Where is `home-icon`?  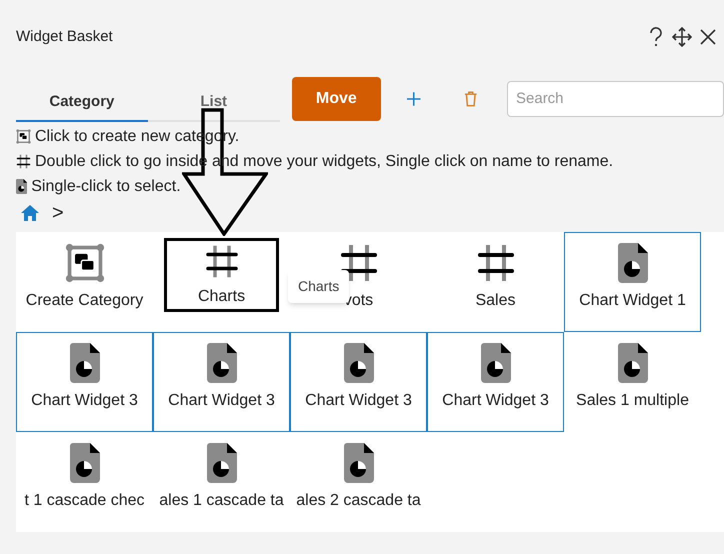
home-icon is located at coordinates (30, 213).